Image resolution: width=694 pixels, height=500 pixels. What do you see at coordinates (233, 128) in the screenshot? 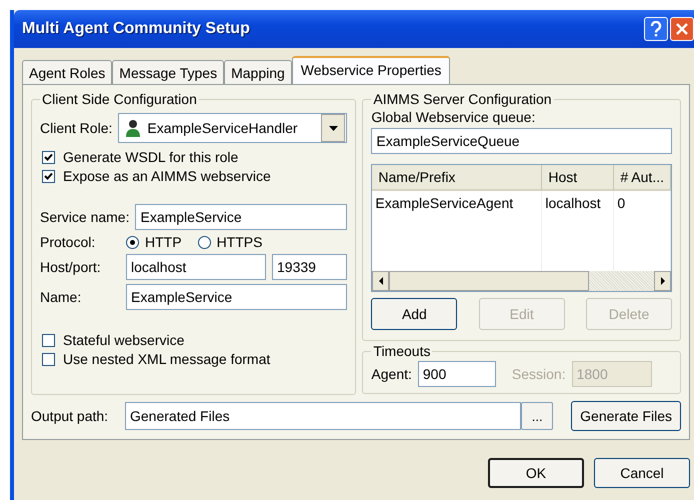
I see `client-role-dropdown: ExampleServiceHandler` at bounding box center [233, 128].